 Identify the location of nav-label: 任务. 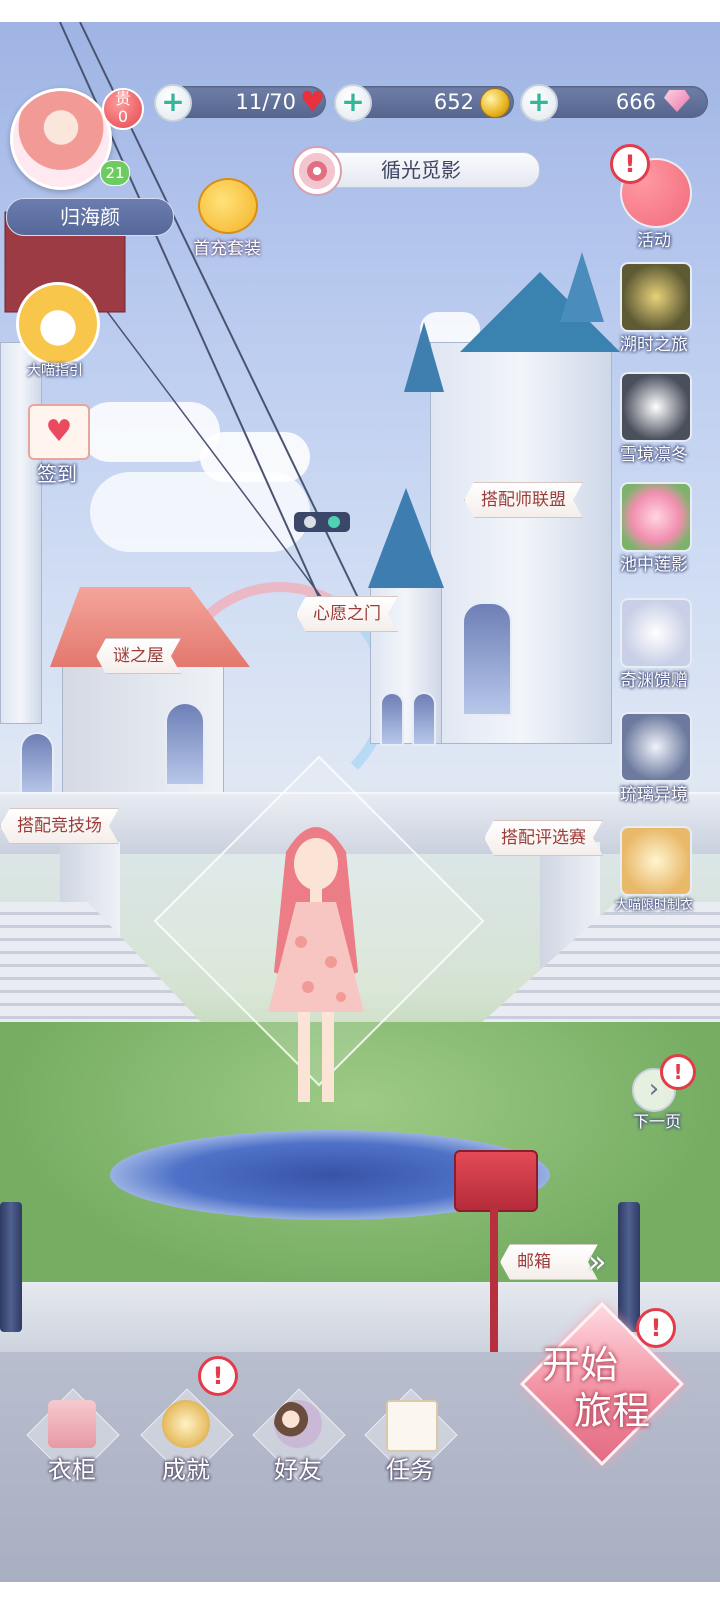
(410, 1470).